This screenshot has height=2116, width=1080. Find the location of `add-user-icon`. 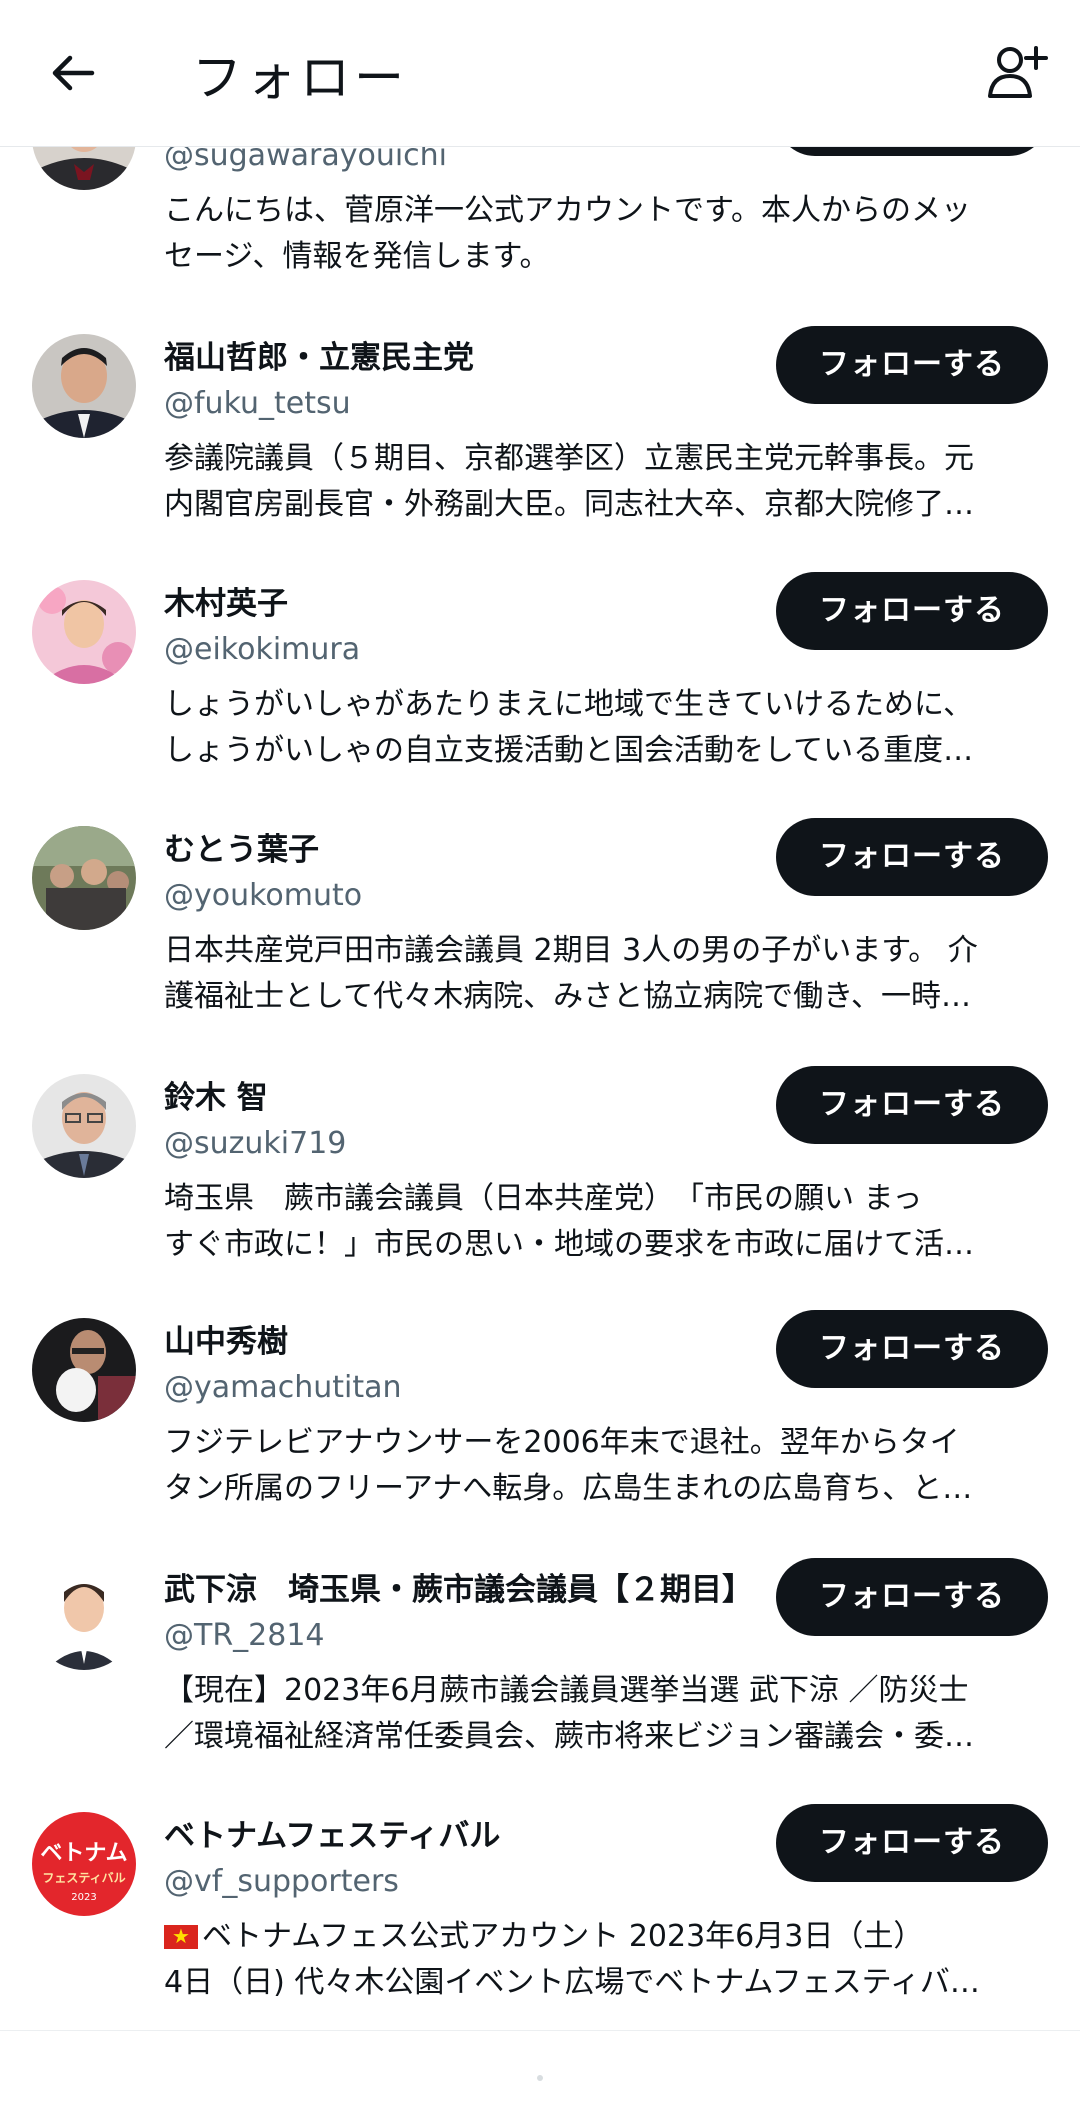

add-user-icon is located at coordinates (1018, 72).